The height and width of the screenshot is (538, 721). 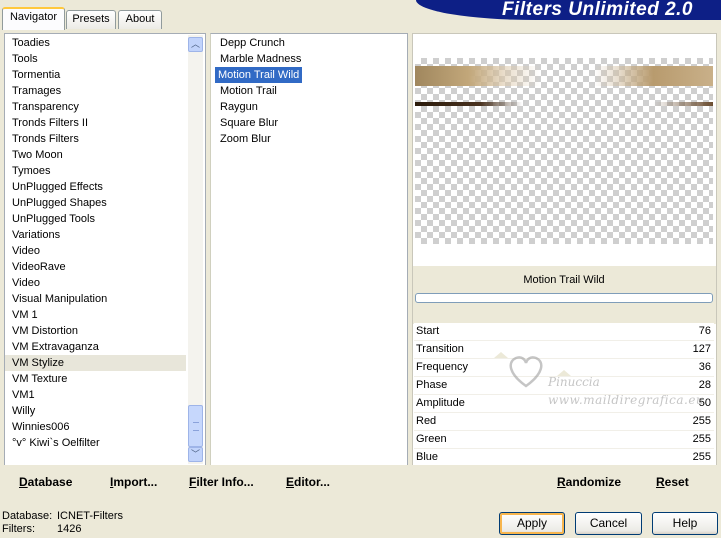 I want to click on filter-item-label: Marble Madness, so click(x=261, y=59).